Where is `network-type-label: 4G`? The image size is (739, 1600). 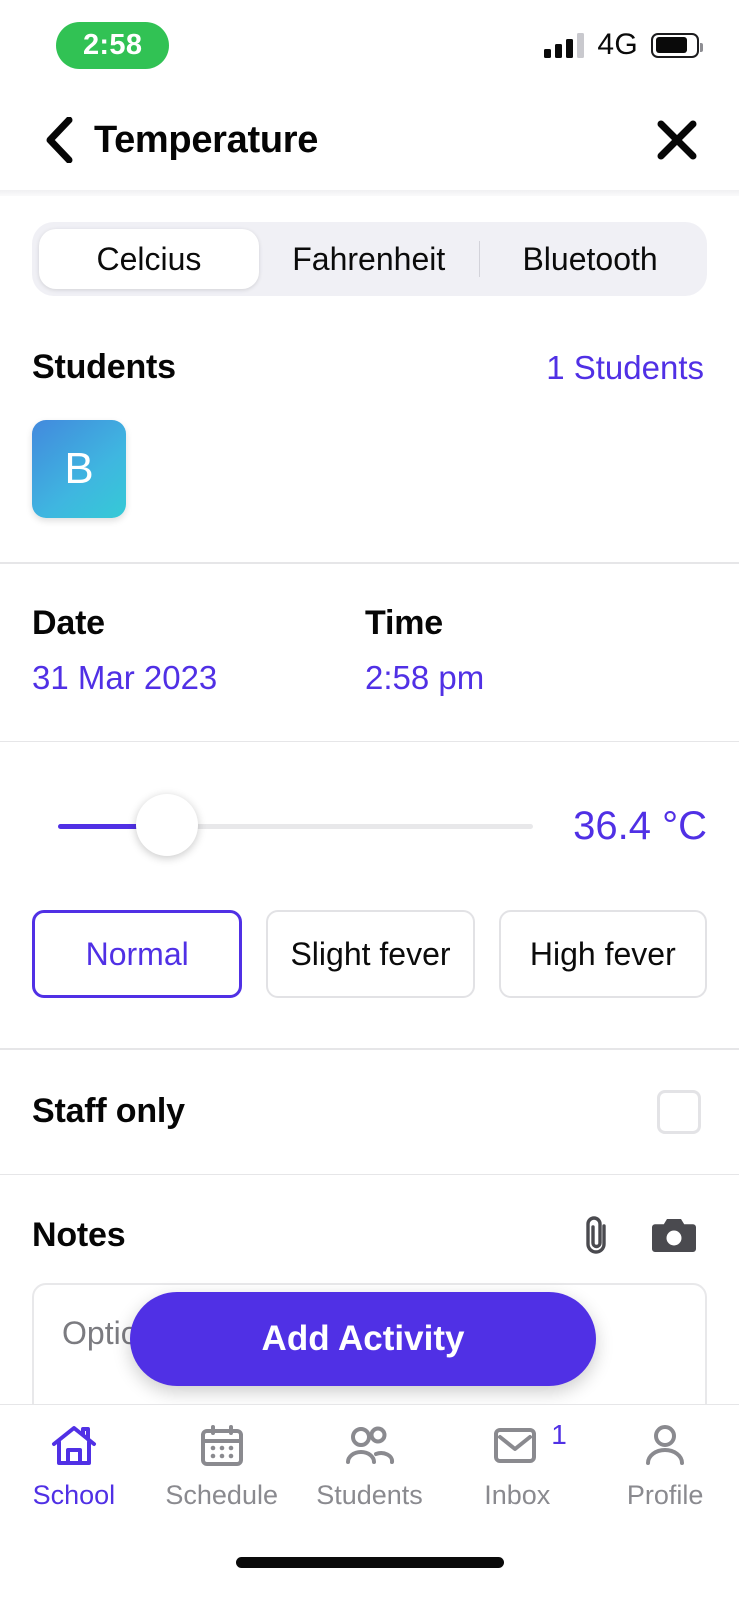 network-type-label: 4G is located at coordinates (617, 44).